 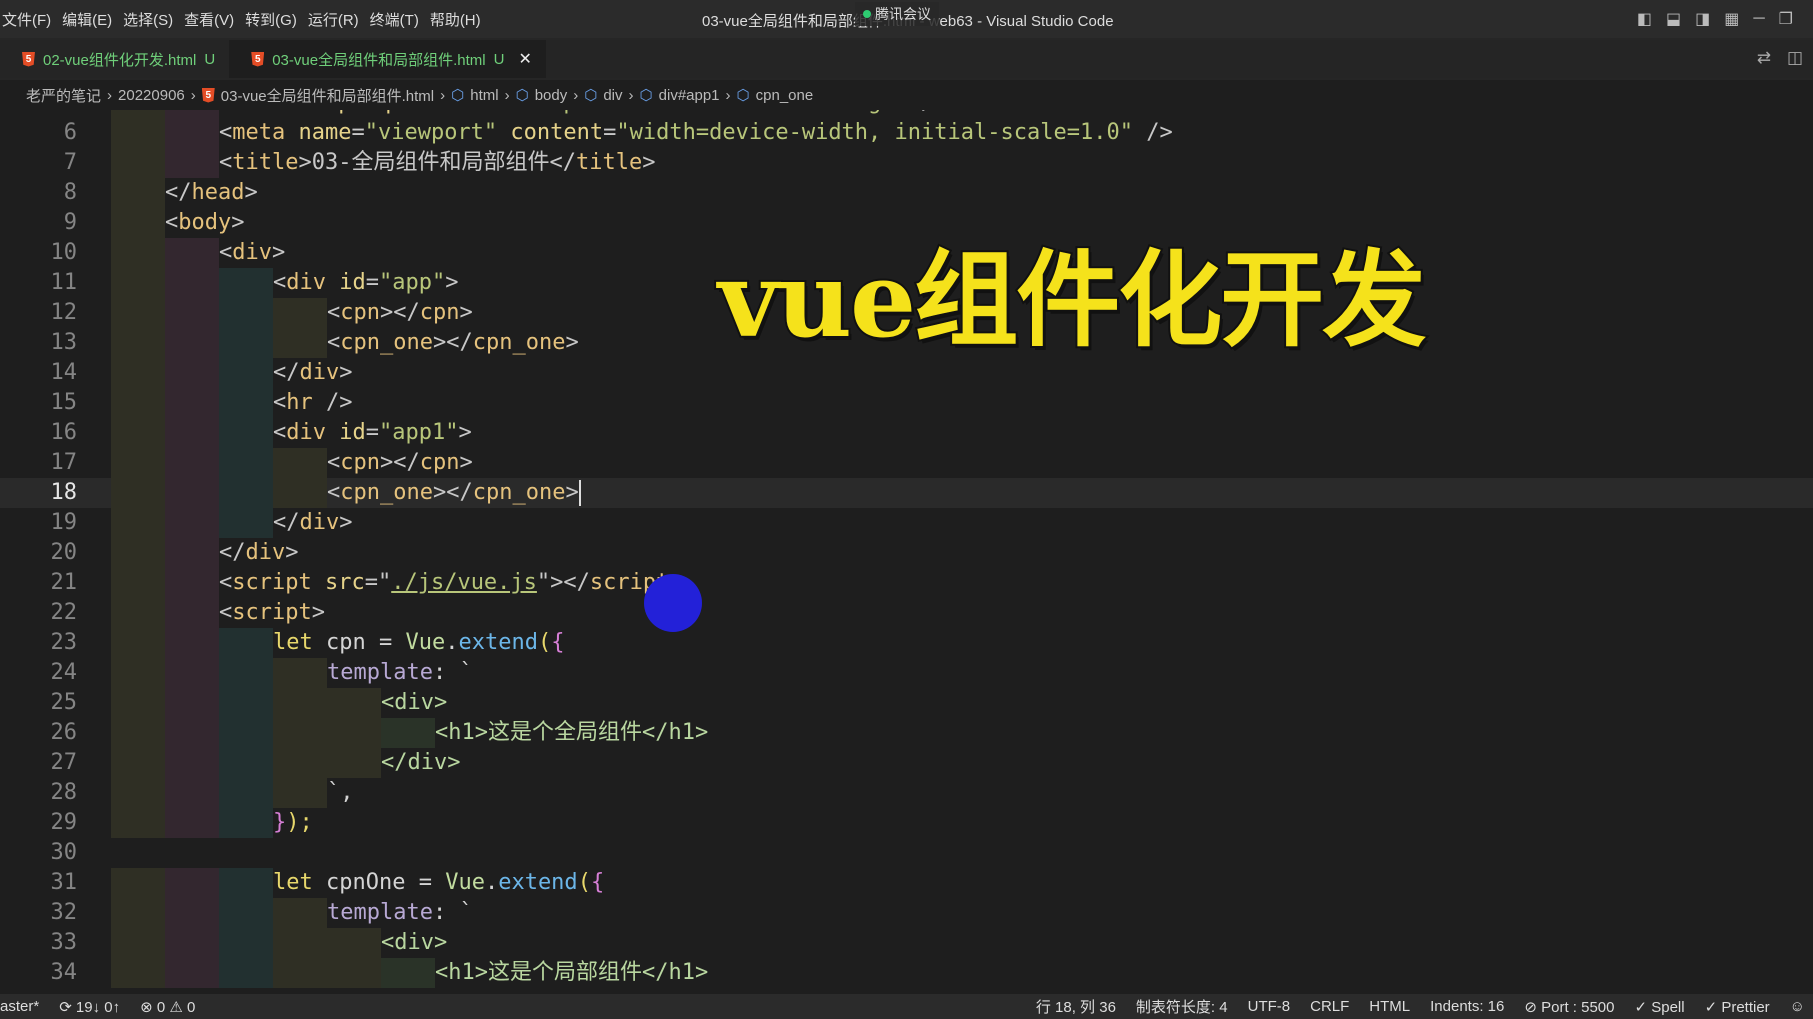 What do you see at coordinates (89, 1007) in the screenshot?
I see `git-sync: ⟳ 19↓ 0↑` at bounding box center [89, 1007].